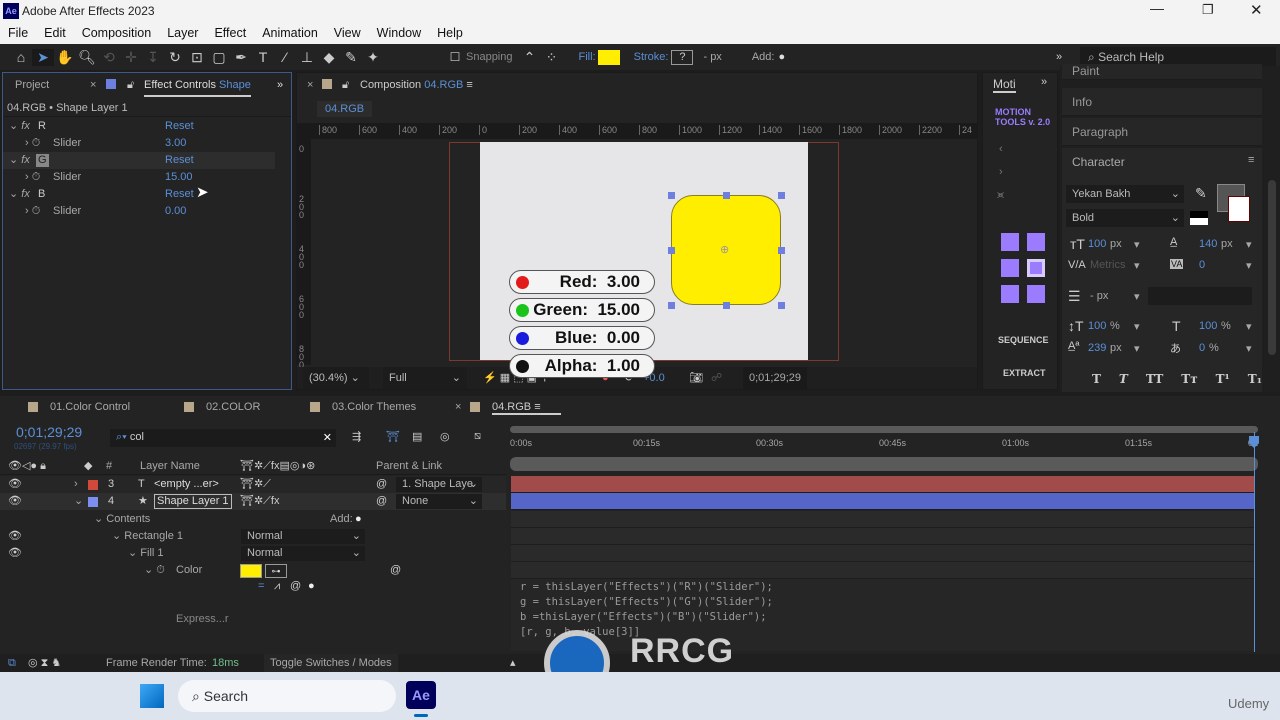 The width and height of the screenshot is (1280, 720). I want to click on rectangle-row: 👁︎ ⌄ Rectangle 1 Normal ⌄, so click(253, 536).